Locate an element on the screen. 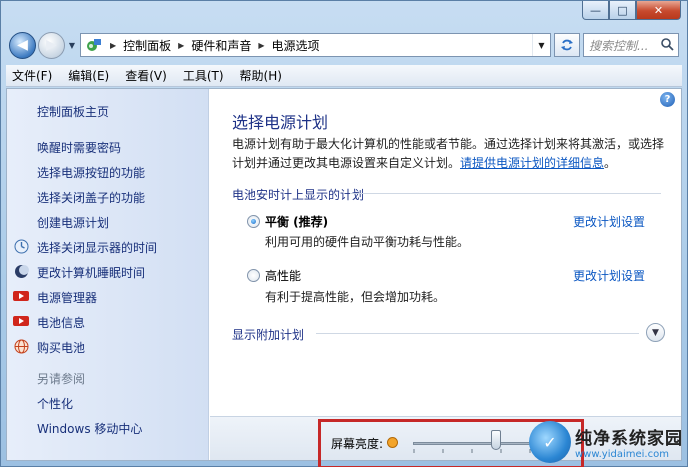 Image resolution: width=688 pixels, height=467 pixels. menu-file: 文件(F) is located at coordinates (32, 75).